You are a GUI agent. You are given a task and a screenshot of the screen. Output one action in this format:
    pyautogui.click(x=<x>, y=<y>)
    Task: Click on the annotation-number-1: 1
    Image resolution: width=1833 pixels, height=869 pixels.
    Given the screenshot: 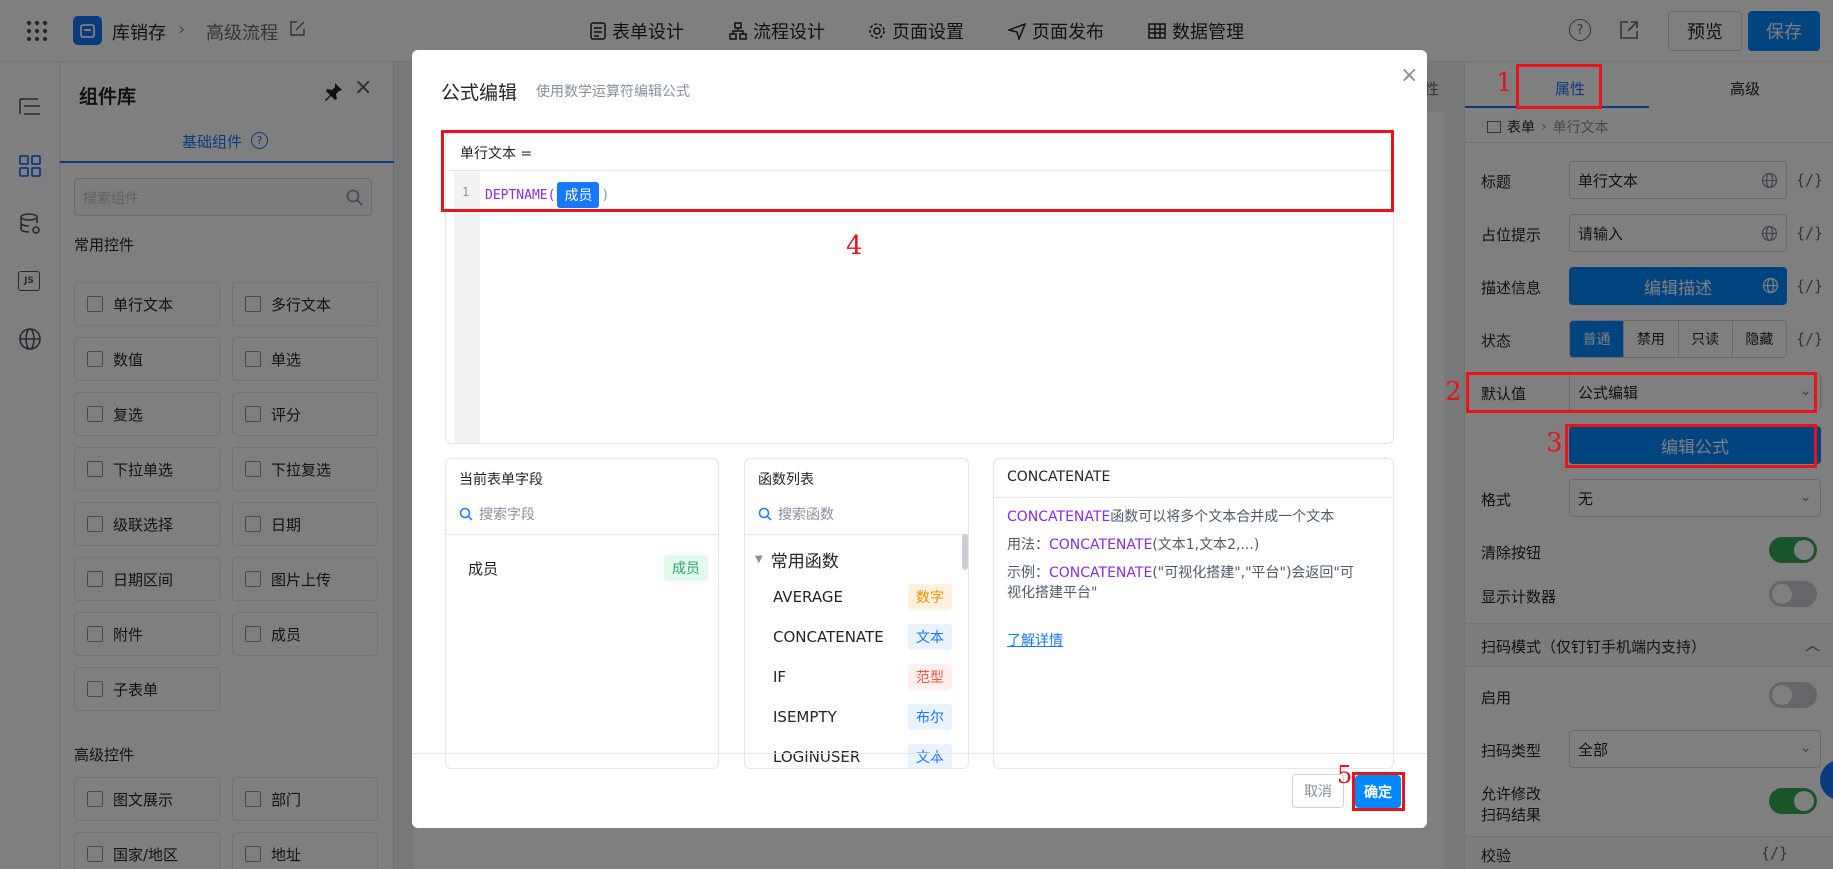 What is the action you would take?
    pyautogui.click(x=1504, y=83)
    